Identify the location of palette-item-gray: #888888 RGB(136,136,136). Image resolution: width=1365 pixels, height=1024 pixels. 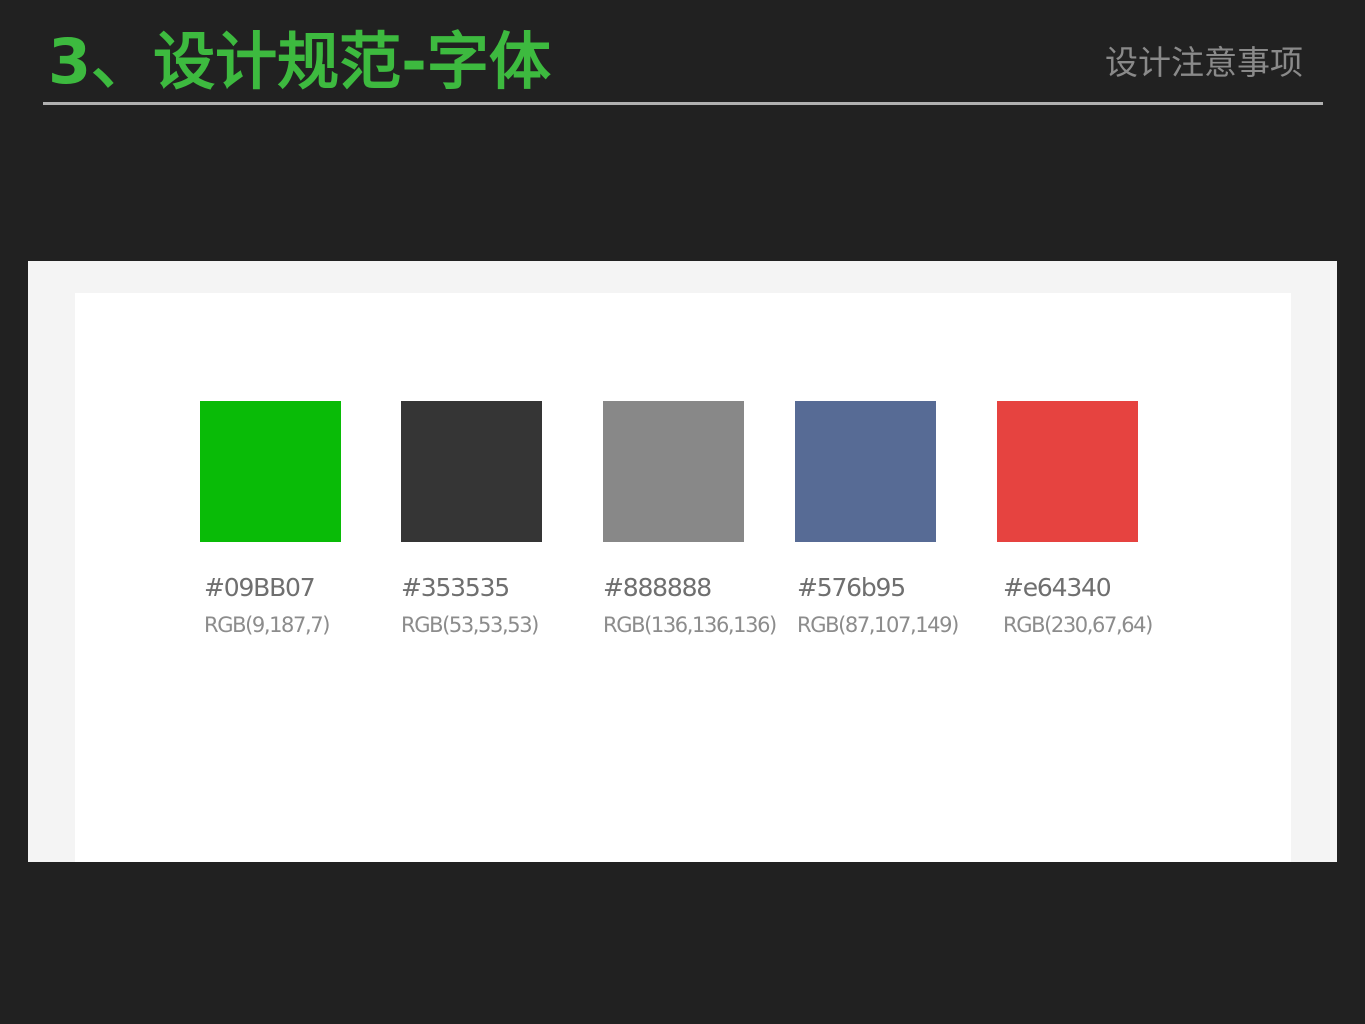
(690, 519).